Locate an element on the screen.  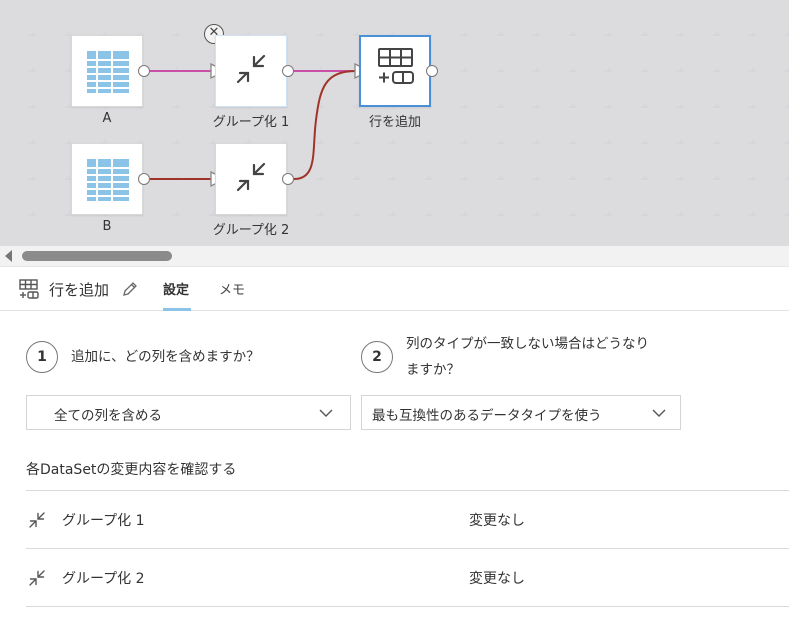
canvas-horizontal-scrollbar is located at coordinates (394, 256).